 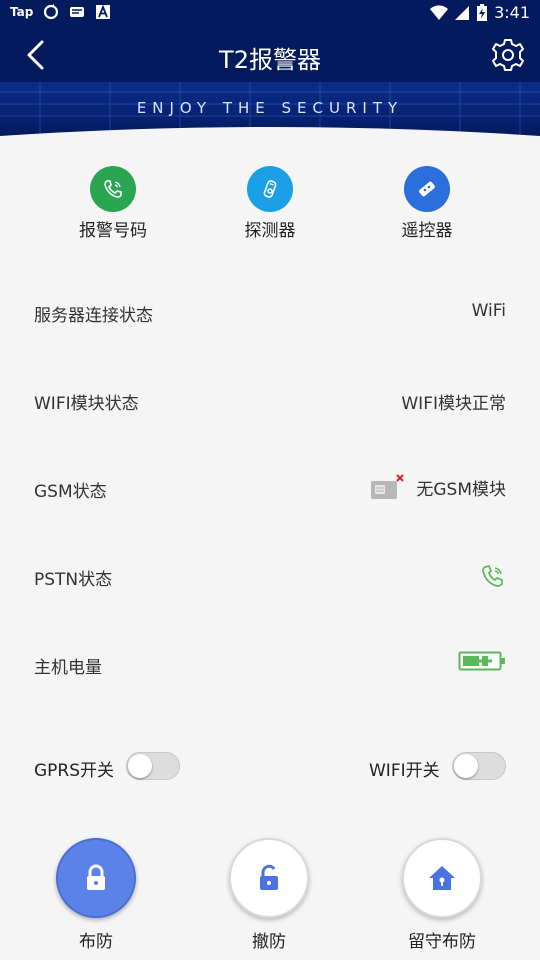 What do you see at coordinates (103, 11) in the screenshot?
I see `font-icon` at bounding box center [103, 11].